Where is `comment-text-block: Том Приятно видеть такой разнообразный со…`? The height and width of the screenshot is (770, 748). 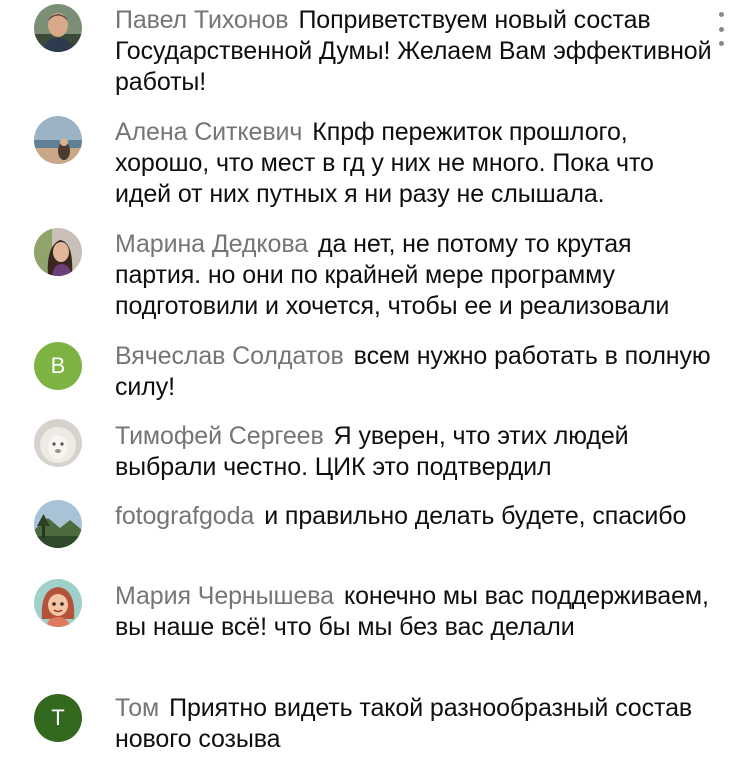 comment-text-block: Том Приятно видеть такой разнообразный со… is located at coordinates (415, 724).